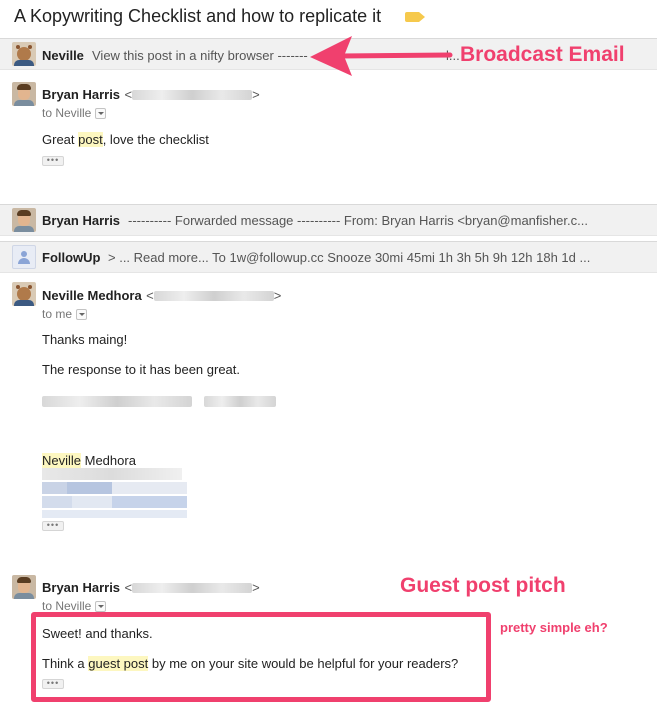 This screenshot has height=721, width=657. I want to click on label-tag-icon, so click(415, 17).